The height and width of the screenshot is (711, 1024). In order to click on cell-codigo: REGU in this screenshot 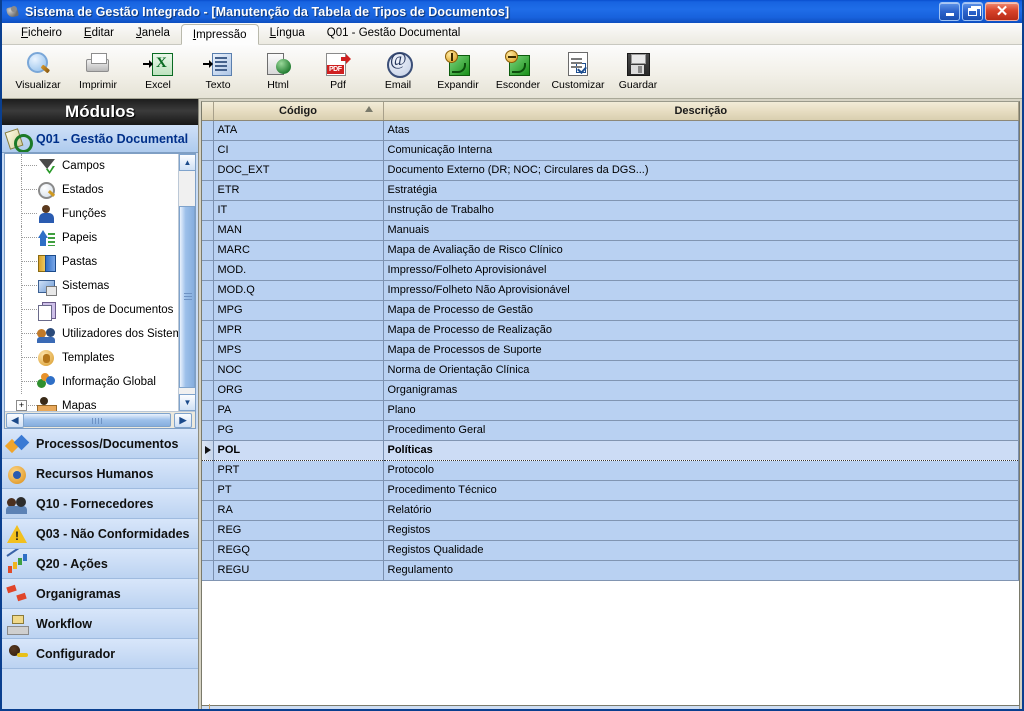, I will do `click(298, 570)`.